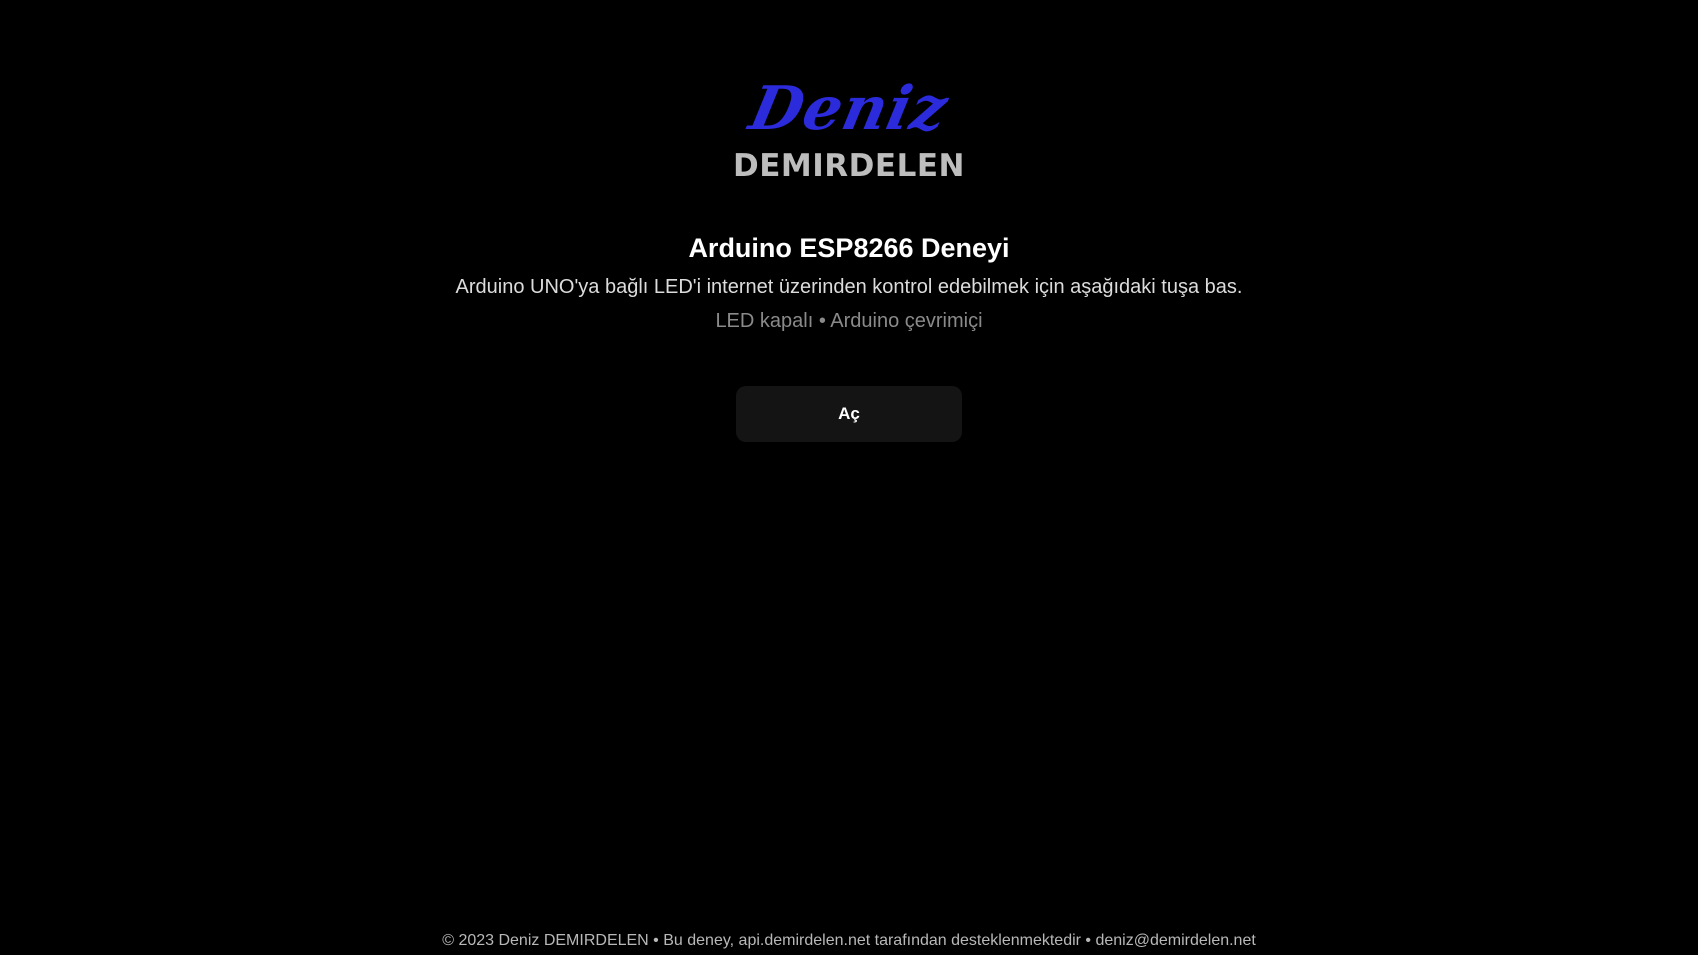 This screenshot has height=955, width=1698. Describe the element at coordinates (849, 109) in the screenshot. I see `logo-script-text: Deniz` at that location.